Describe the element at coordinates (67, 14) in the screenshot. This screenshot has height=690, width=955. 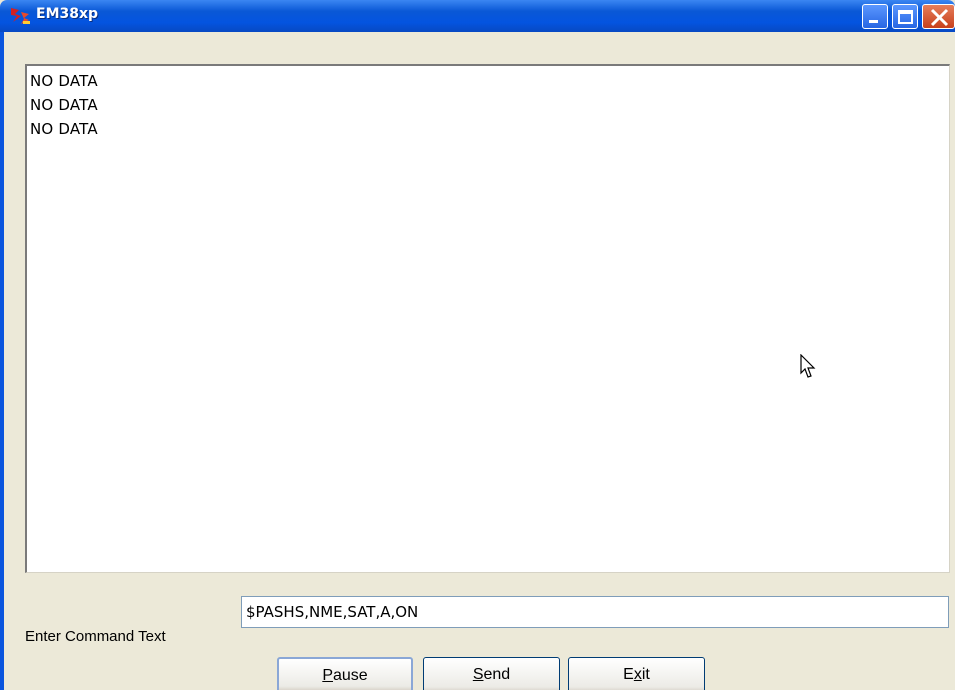
I see `window-title: EM38xp` at that location.